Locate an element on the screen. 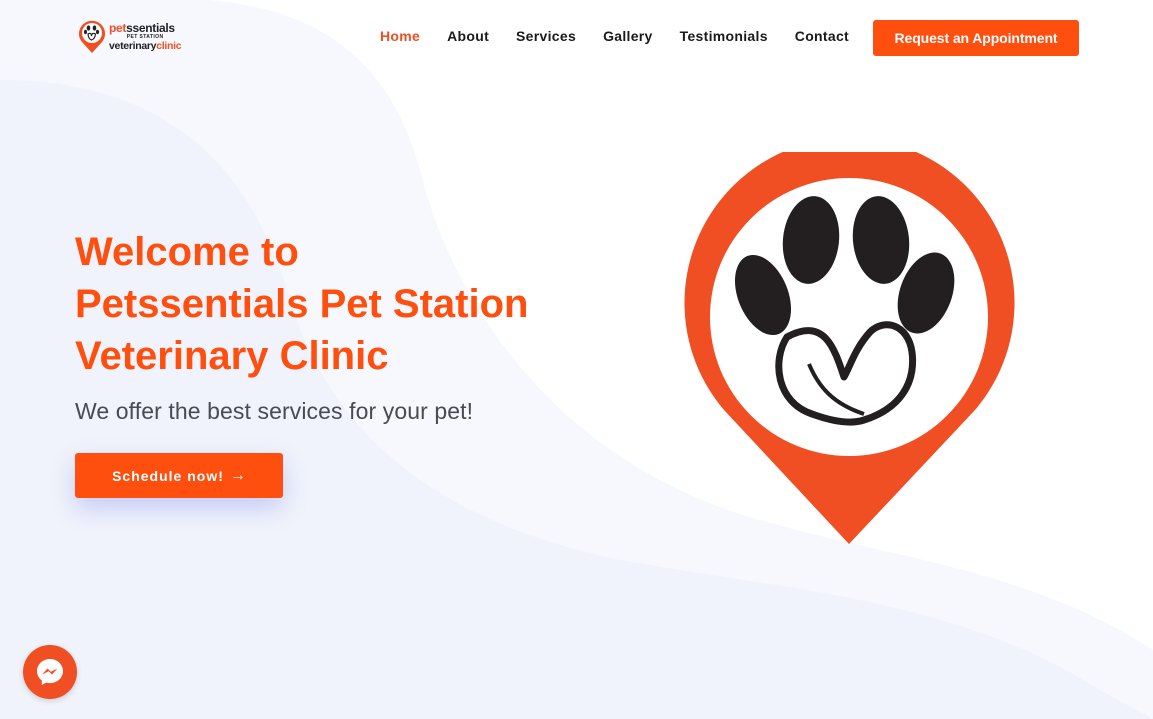 The width and height of the screenshot is (1153, 719). schedule-now-button: Schedule now! → is located at coordinates (179, 475).